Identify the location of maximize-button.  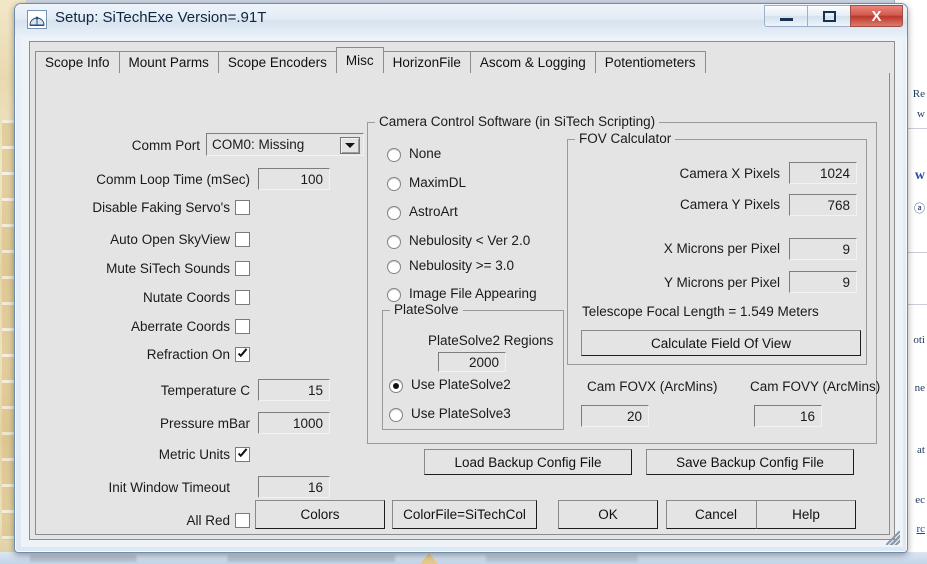
(829, 16).